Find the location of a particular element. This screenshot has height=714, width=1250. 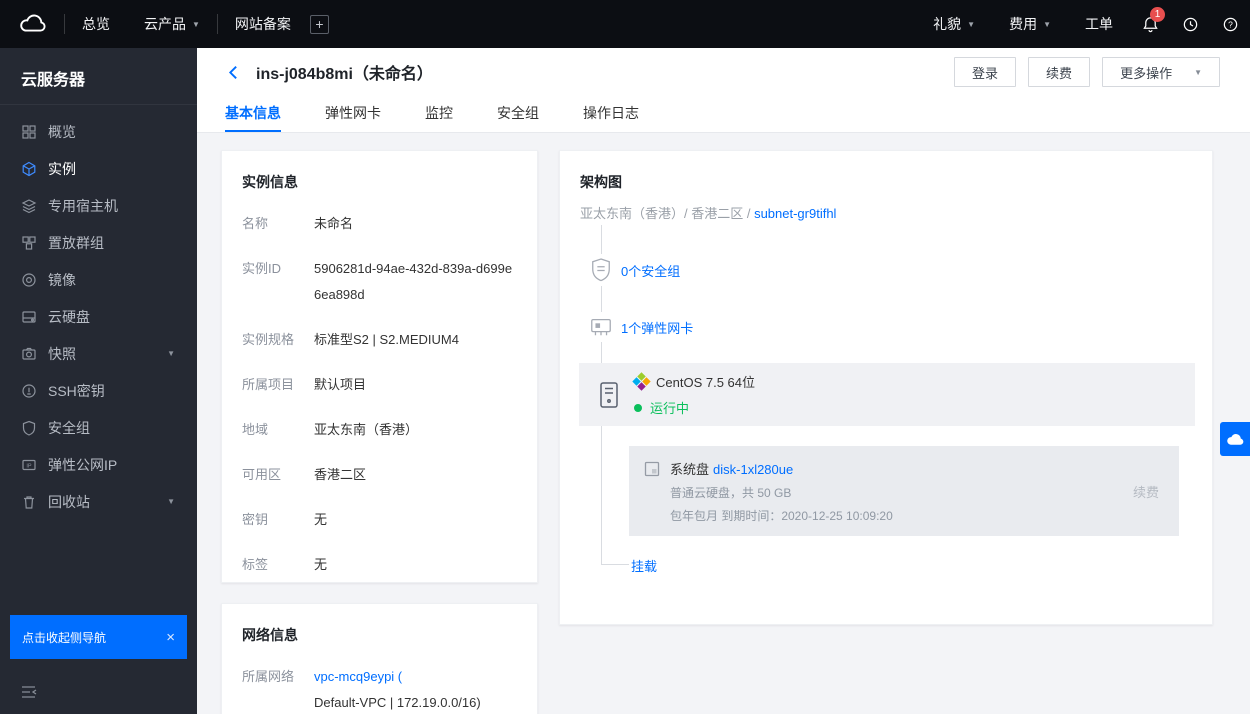

vpc-link: vpc-mcq9eypi ( is located at coordinates (358, 676).